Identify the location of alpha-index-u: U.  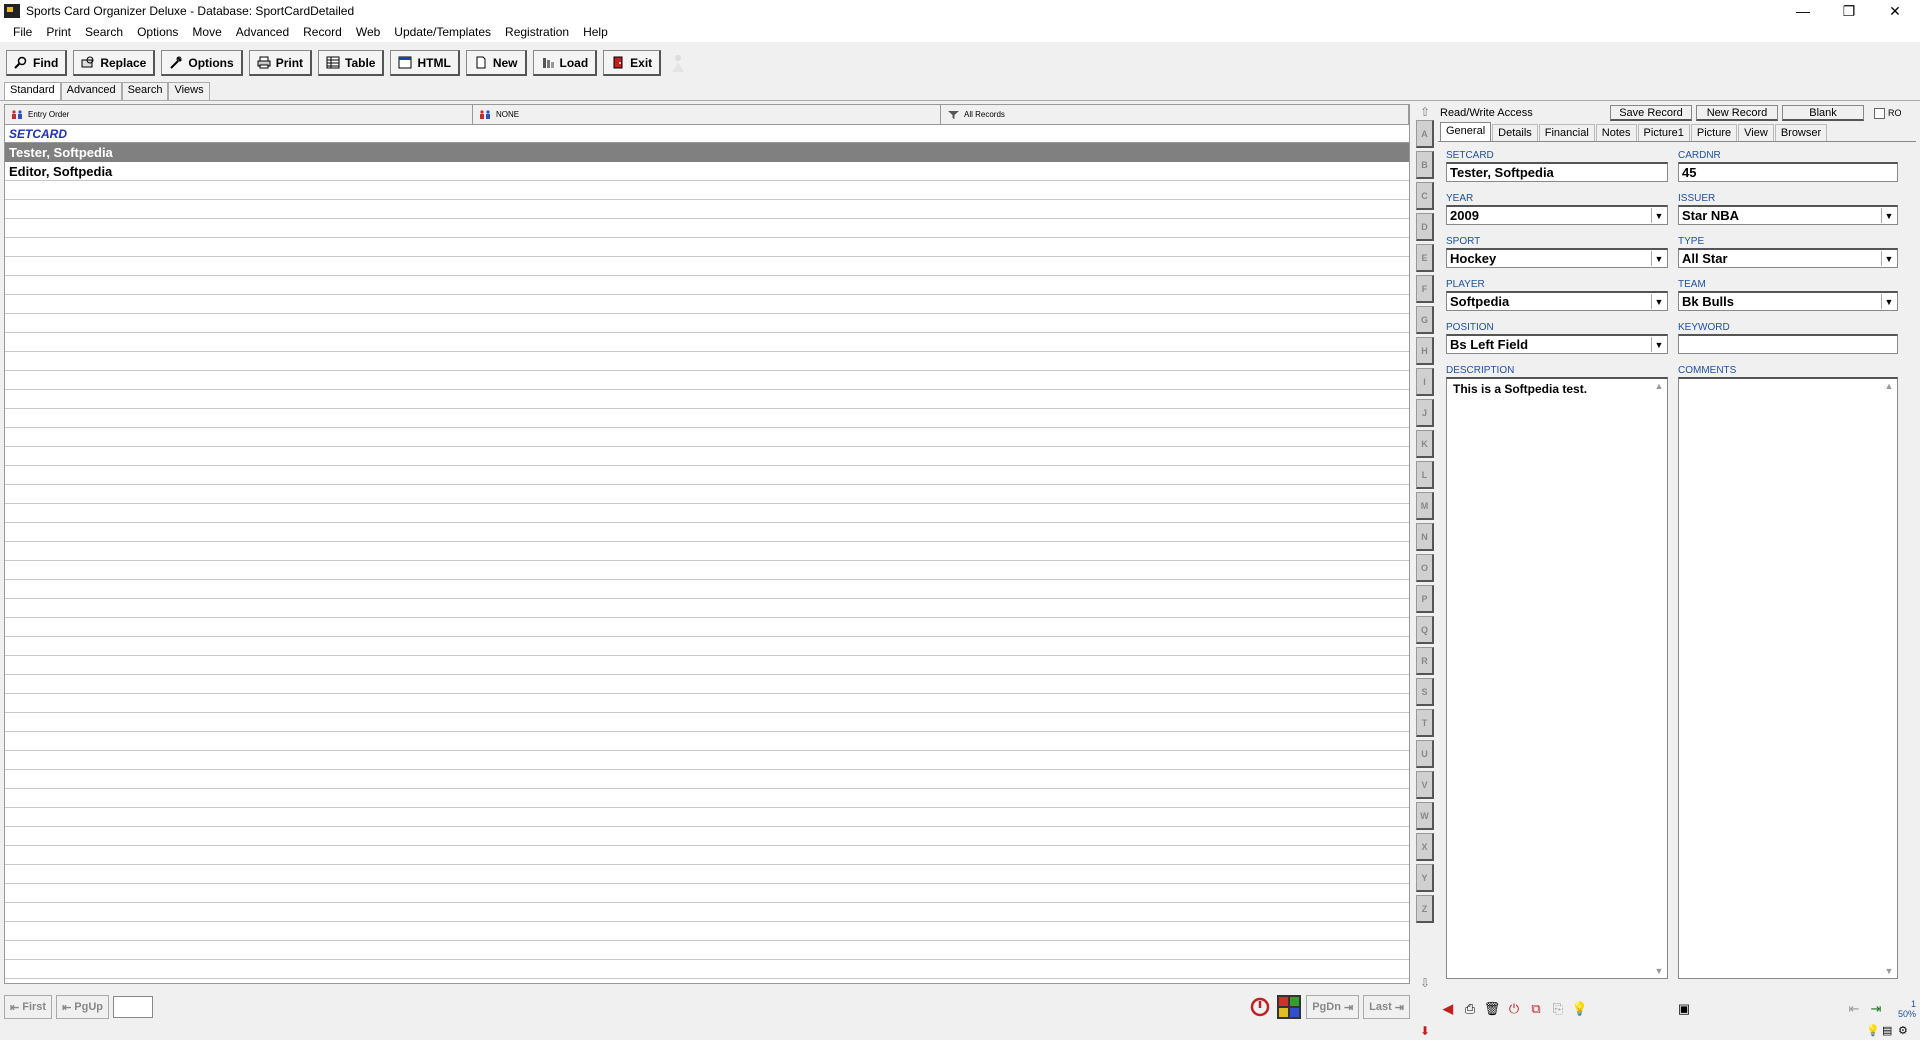
(1425, 754).